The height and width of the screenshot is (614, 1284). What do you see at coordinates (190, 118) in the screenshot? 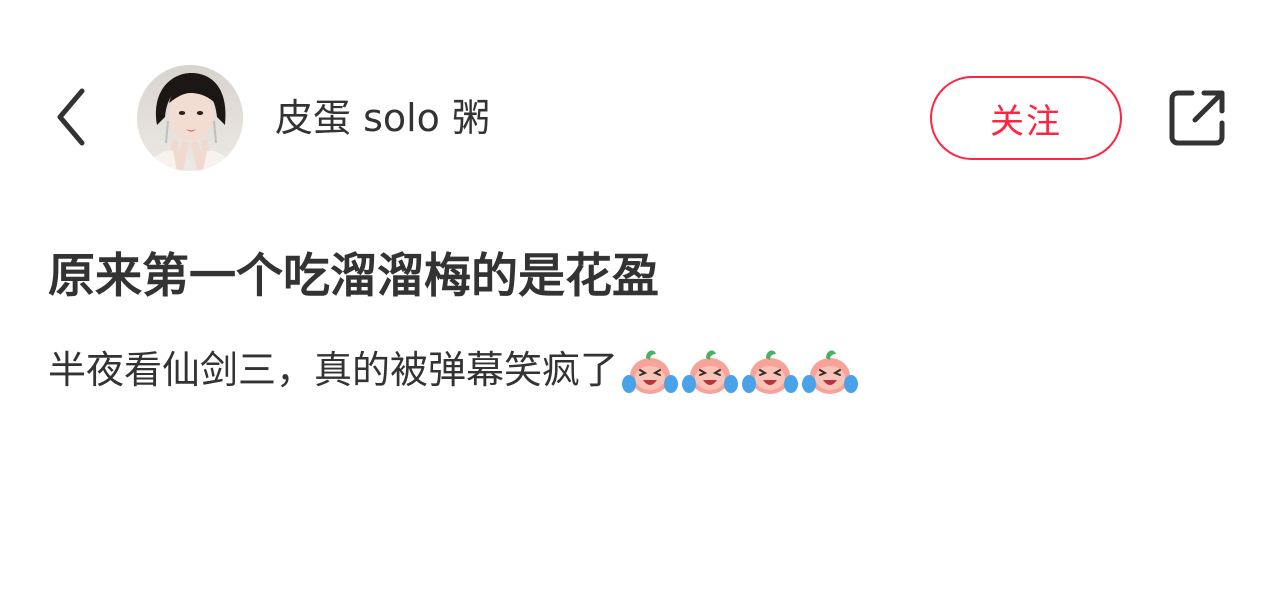
I see `avatar` at bounding box center [190, 118].